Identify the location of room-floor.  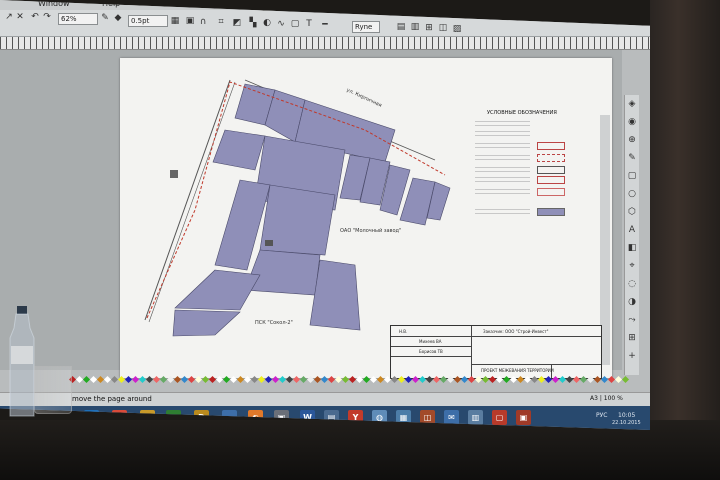
(360, 450).